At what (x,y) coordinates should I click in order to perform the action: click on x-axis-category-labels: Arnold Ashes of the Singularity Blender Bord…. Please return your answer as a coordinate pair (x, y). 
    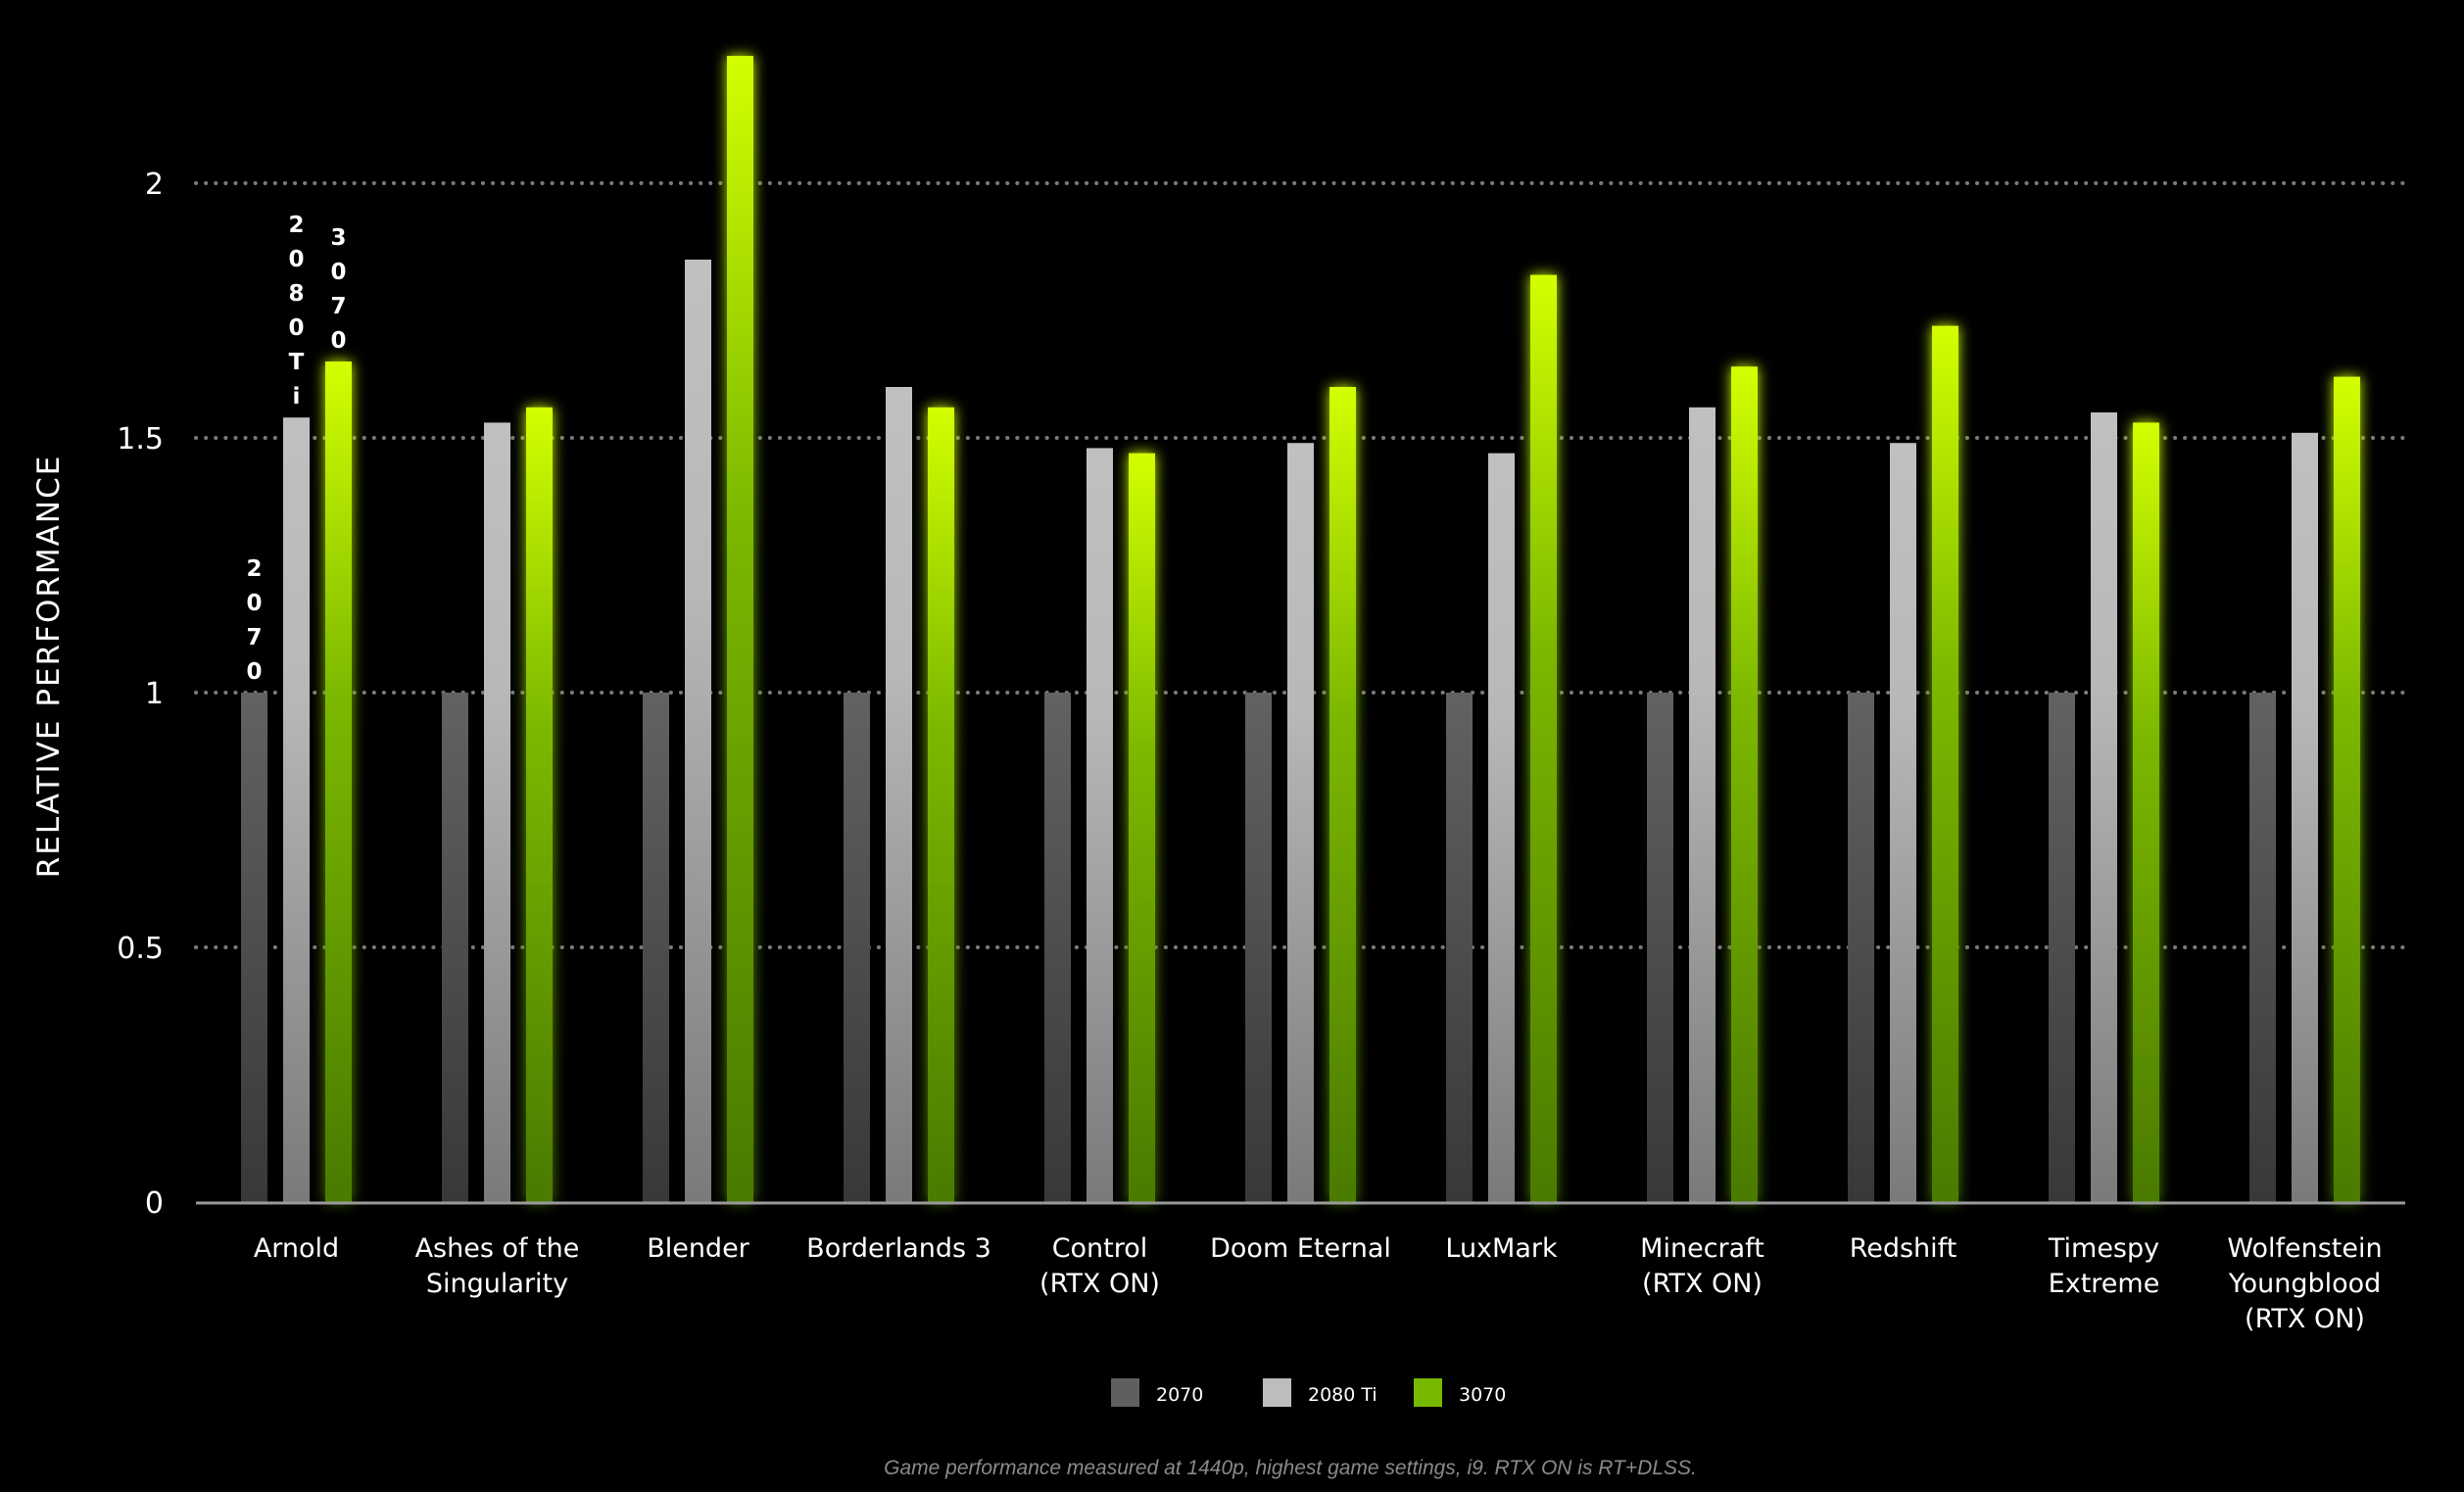
    Looking at the image, I should click on (1319, 1283).